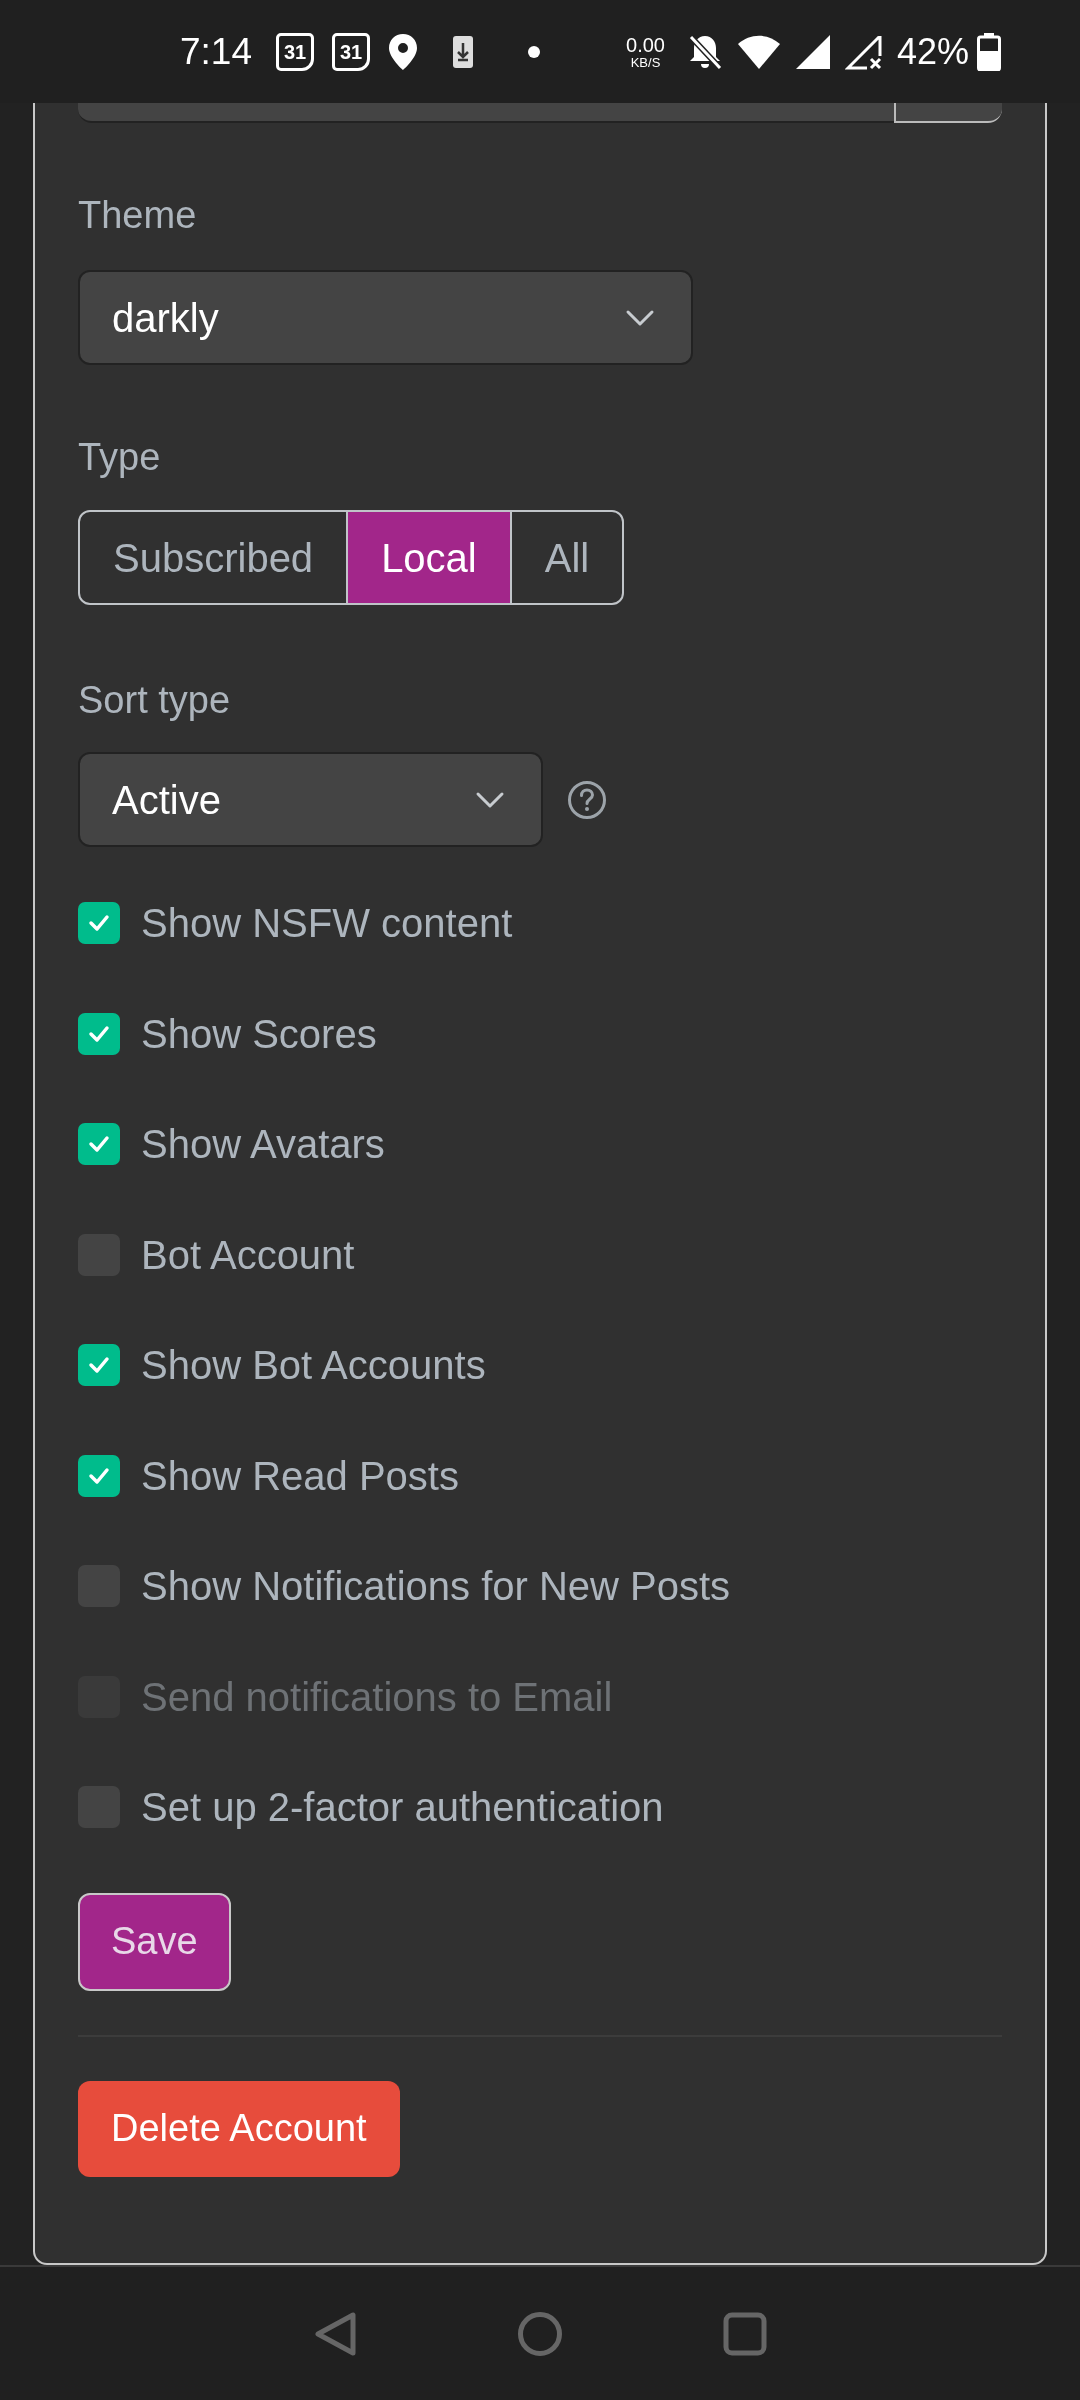 Image resolution: width=1080 pixels, height=2400 pixels. What do you see at coordinates (540, 2333) in the screenshot?
I see `home-icon` at bounding box center [540, 2333].